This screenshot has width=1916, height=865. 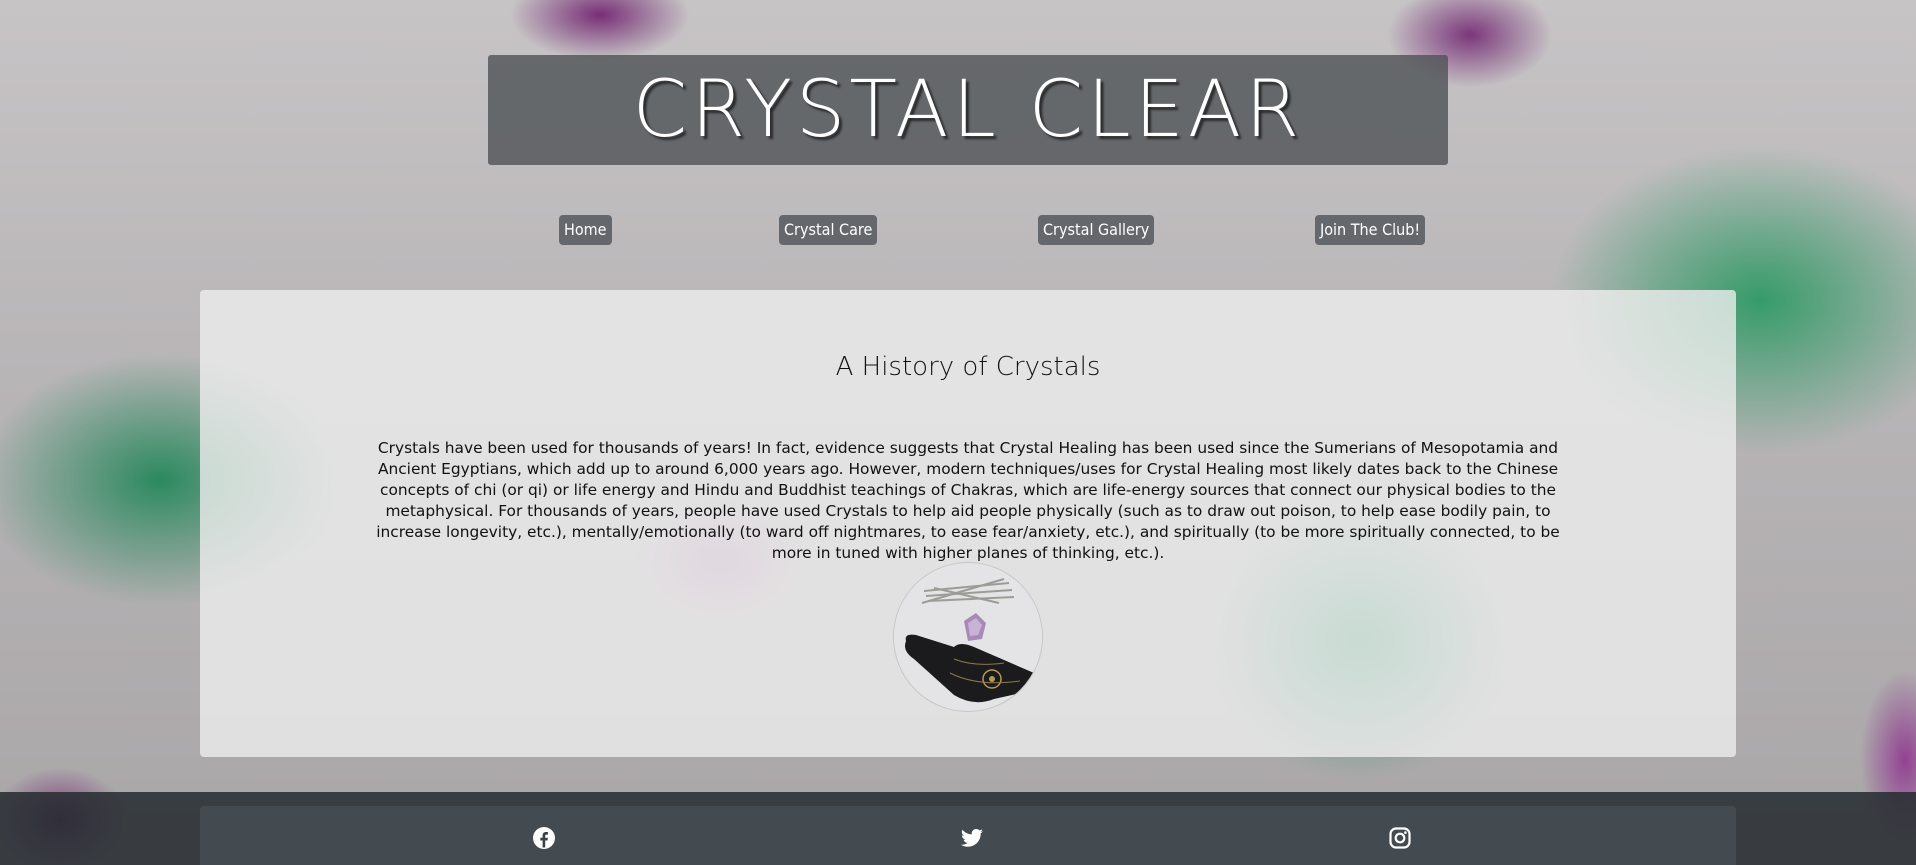 What do you see at coordinates (968, 367) in the screenshot?
I see `history-heading: A History of Crystals` at bounding box center [968, 367].